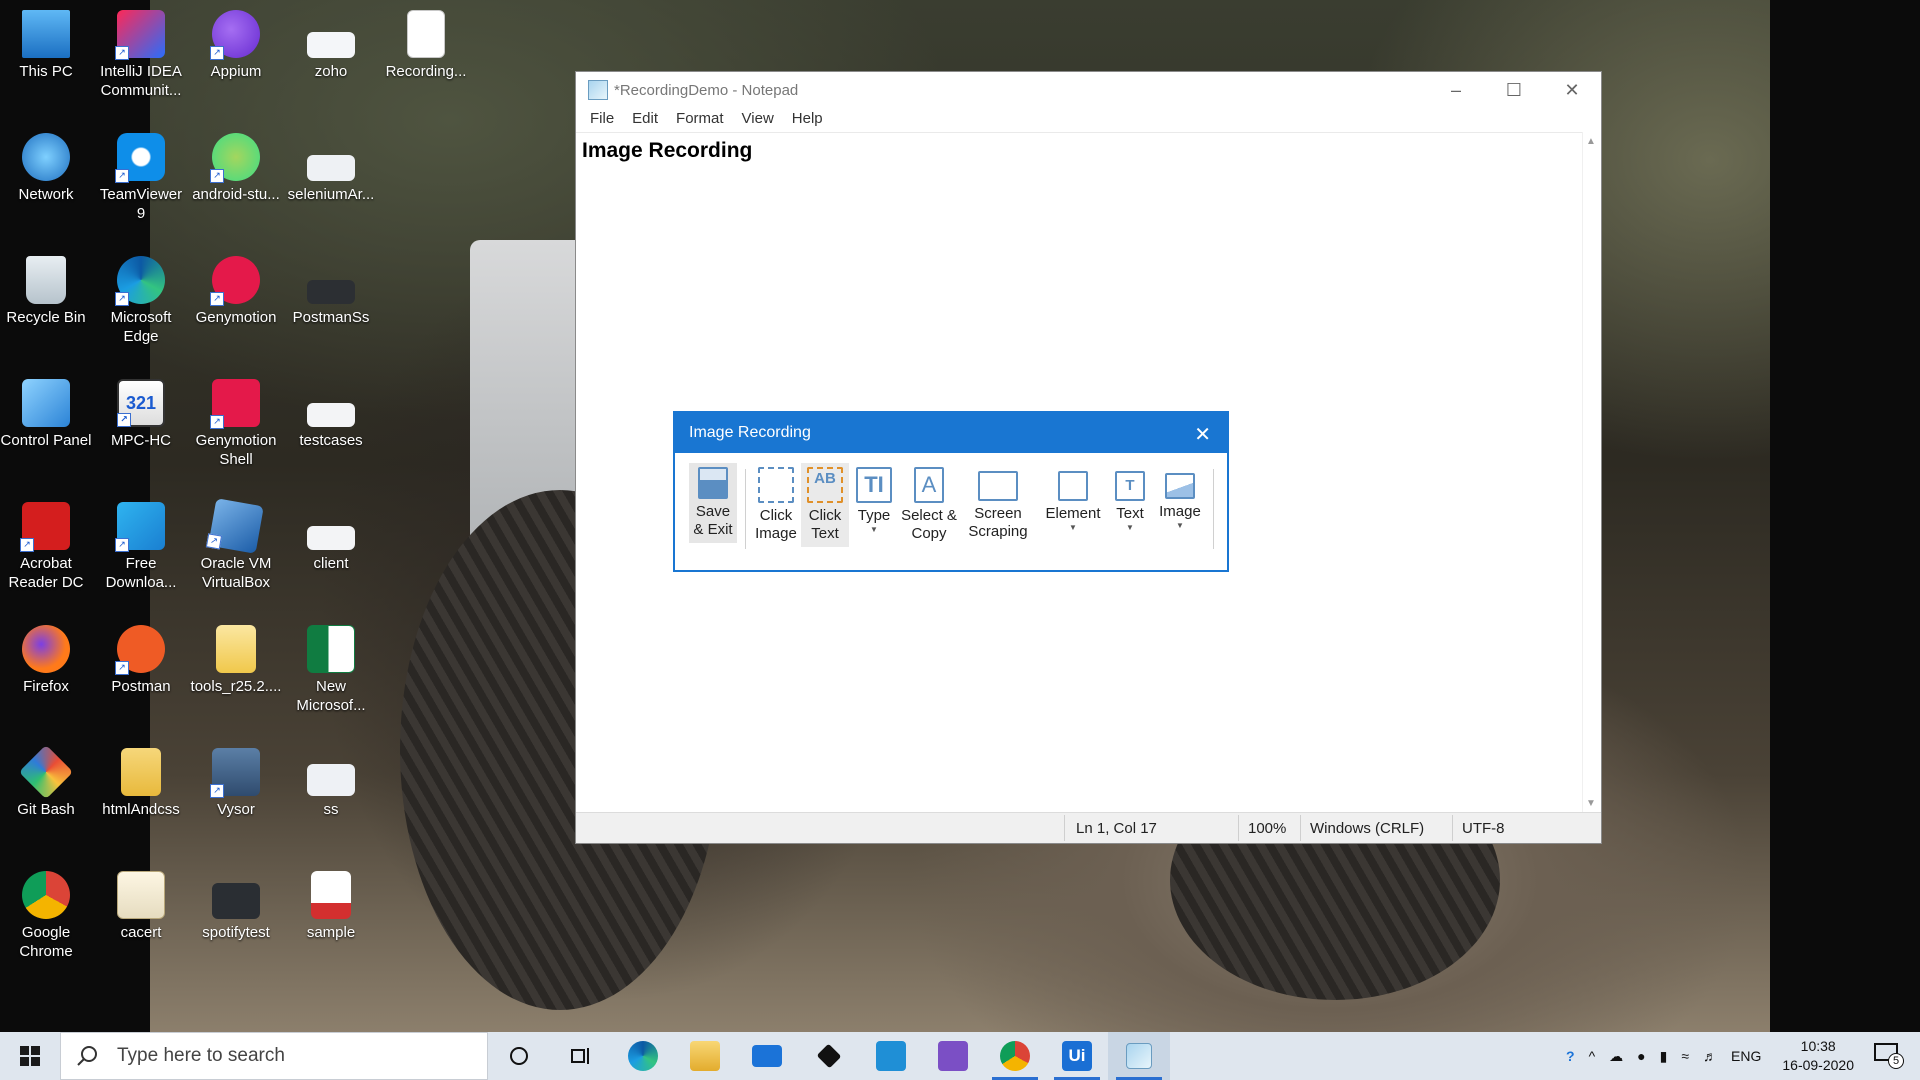 This screenshot has width=1920, height=1080. What do you see at coordinates (141, 660) in the screenshot?
I see `desktop-icon-postman: ↗ Postman` at bounding box center [141, 660].